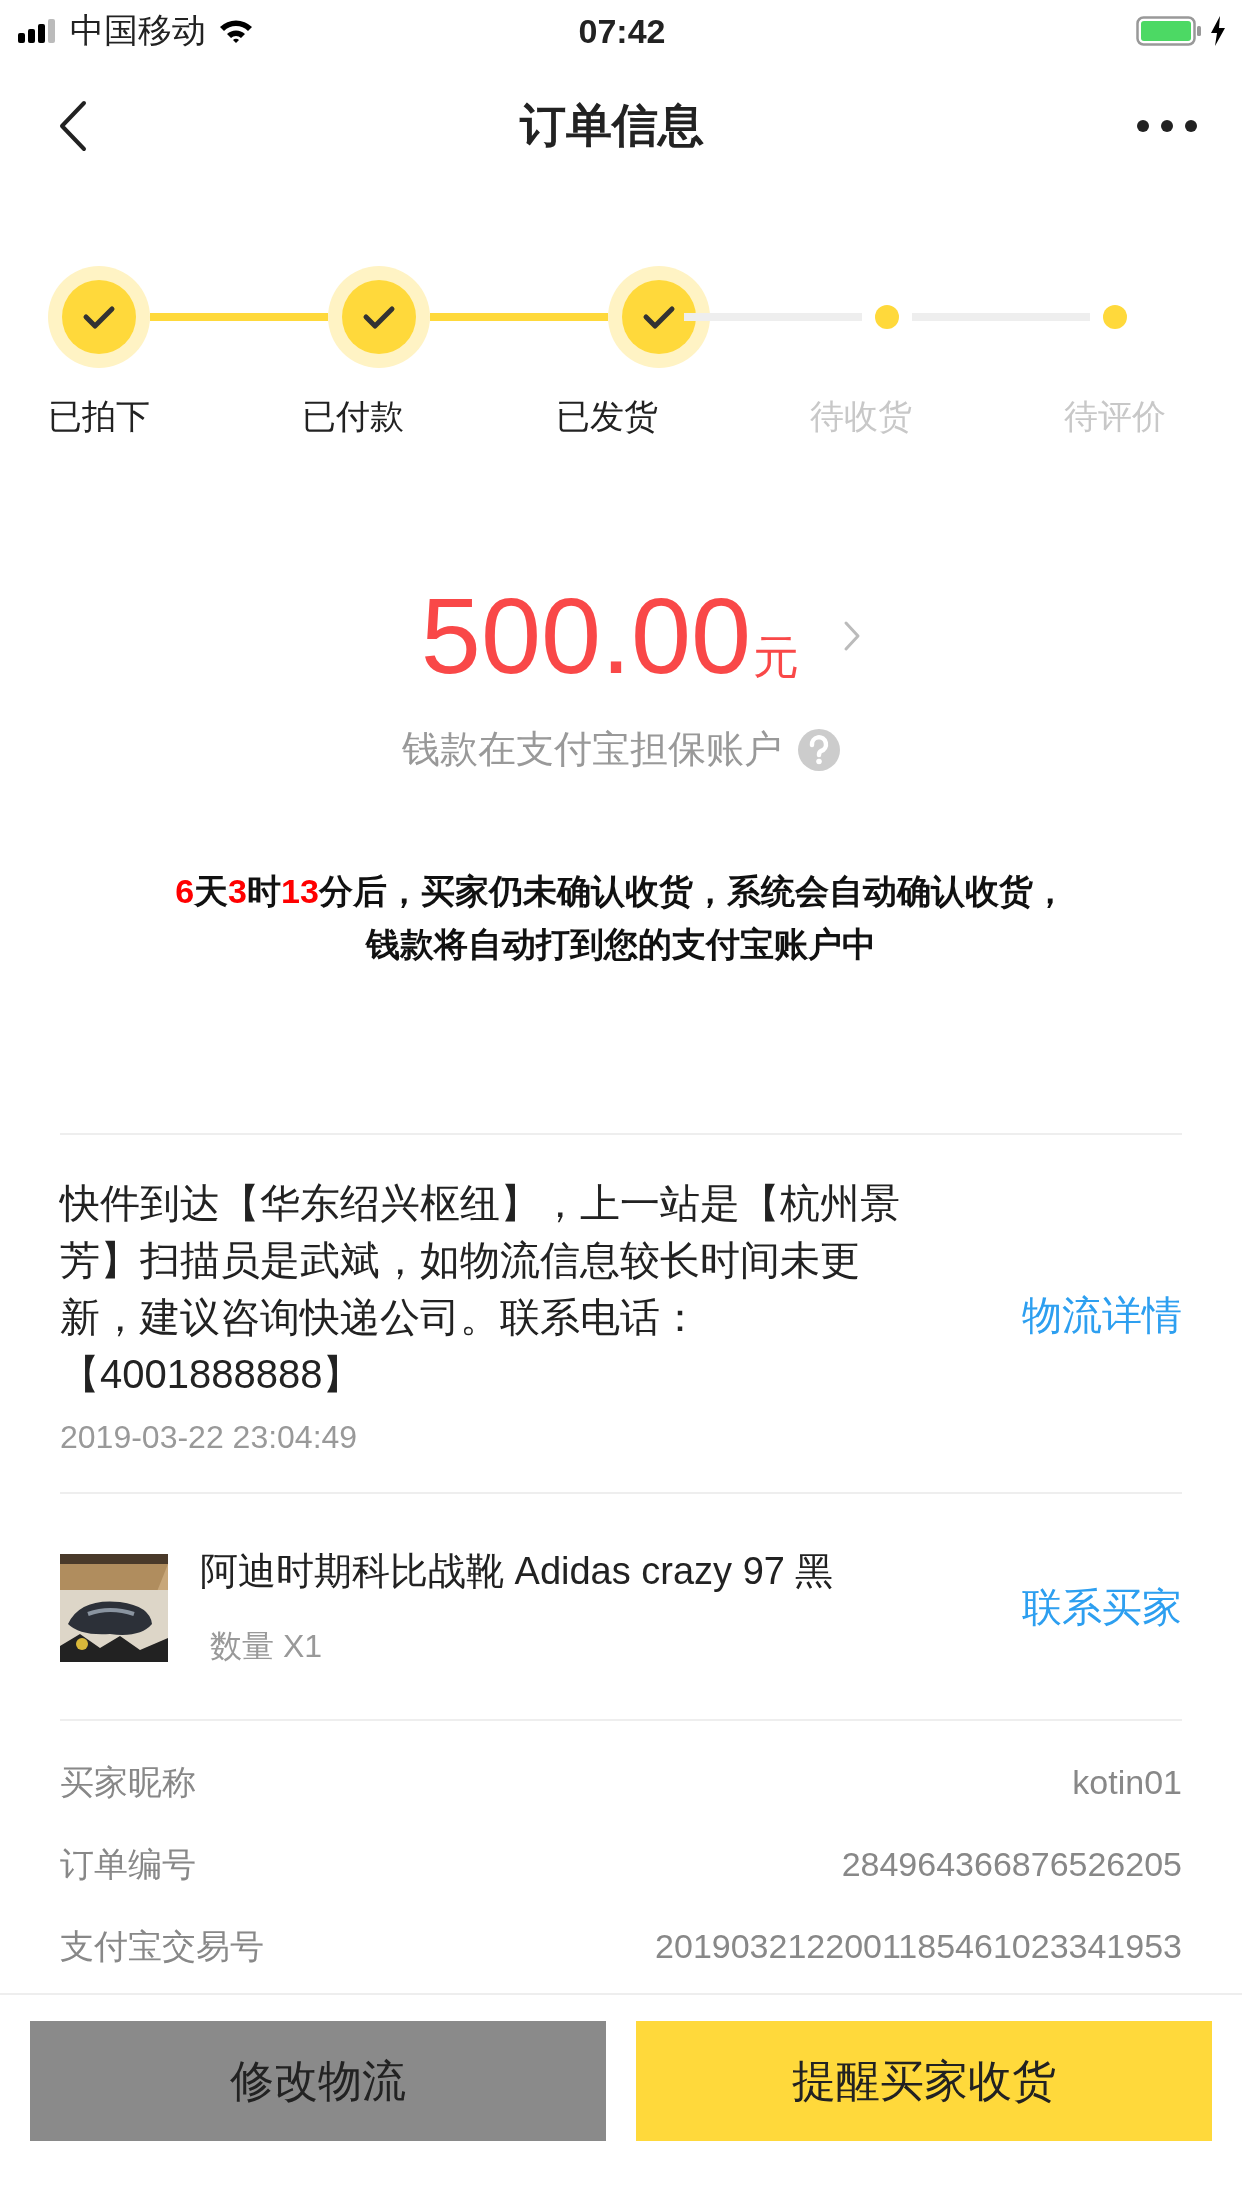  What do you see at coordinates (236, 31) in the screenshot?
I see `wifi-icon` at bounding box center [236, 31].